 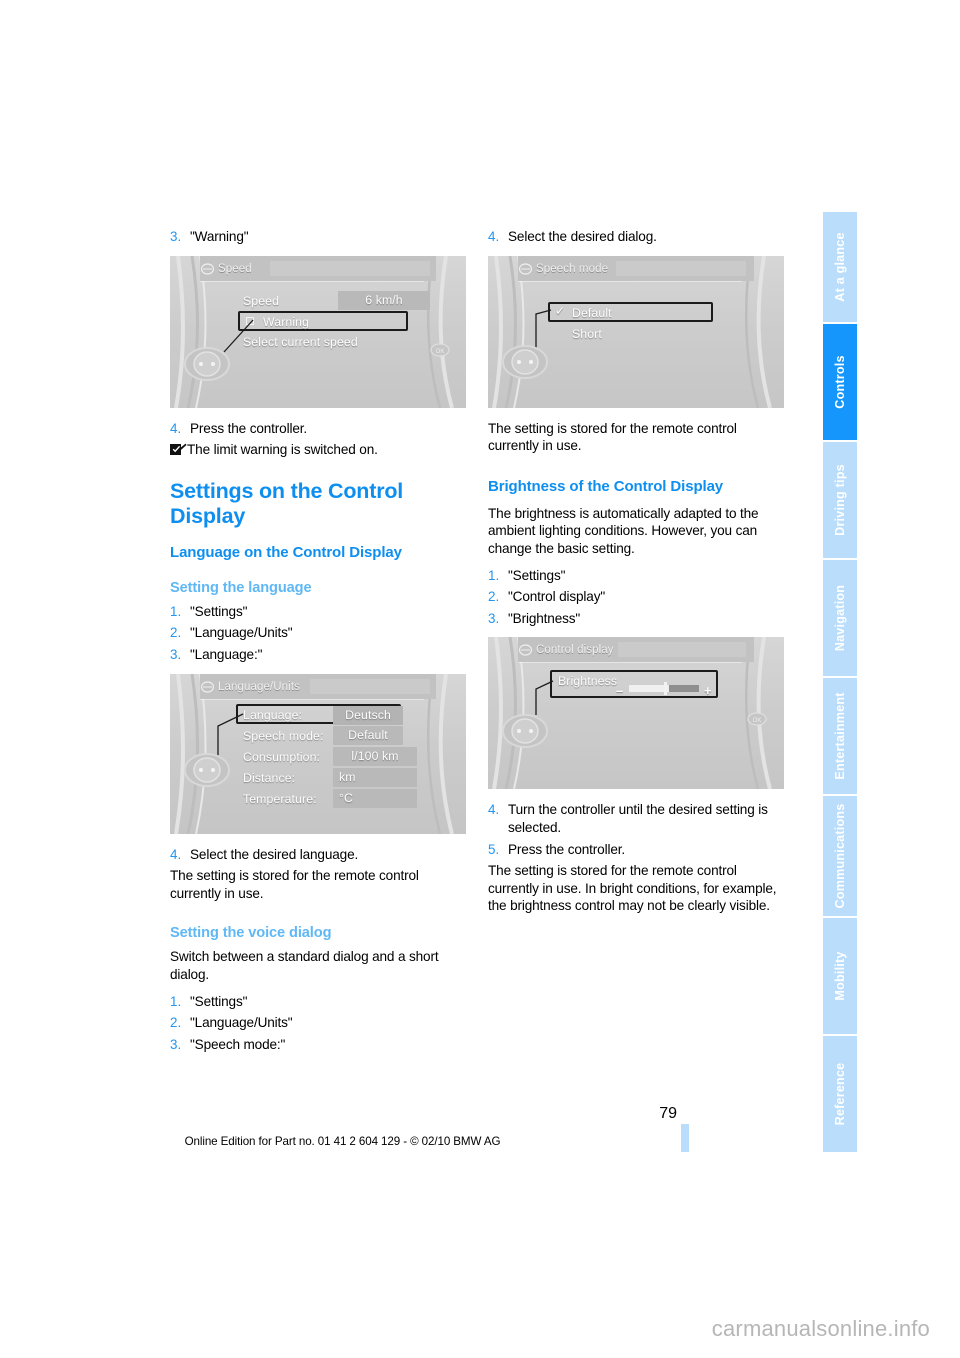 I want to click on step-number: 5., so click(x=494, y=849).